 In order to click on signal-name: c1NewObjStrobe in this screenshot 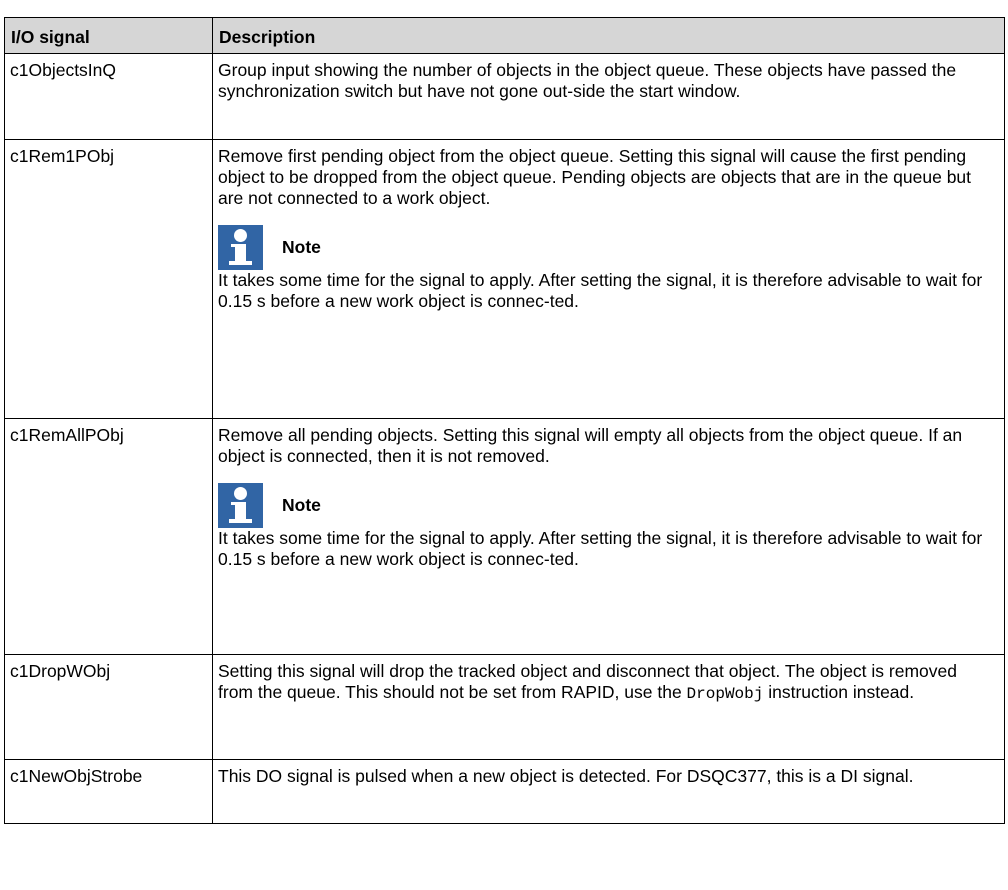, I will do `click(108, 791)`.